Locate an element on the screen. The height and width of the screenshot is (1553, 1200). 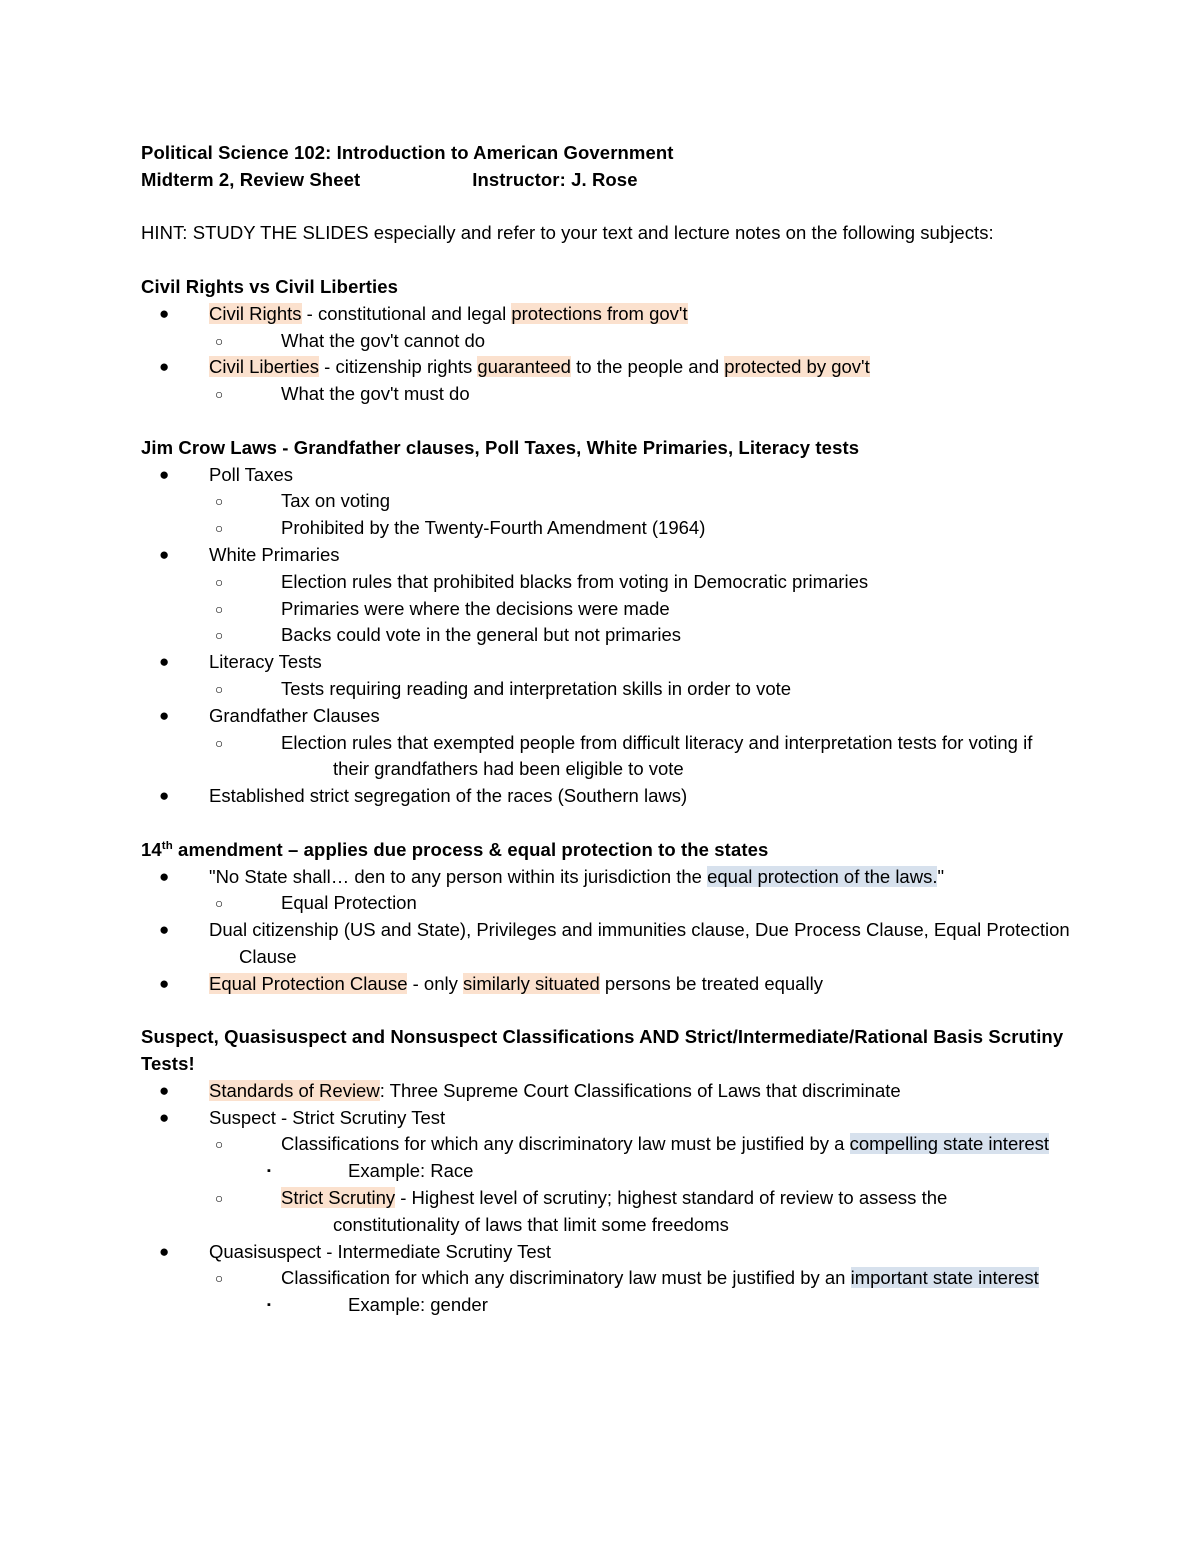
highlight-blue: equal protection of the laws. is located at coordinates (822, 876).